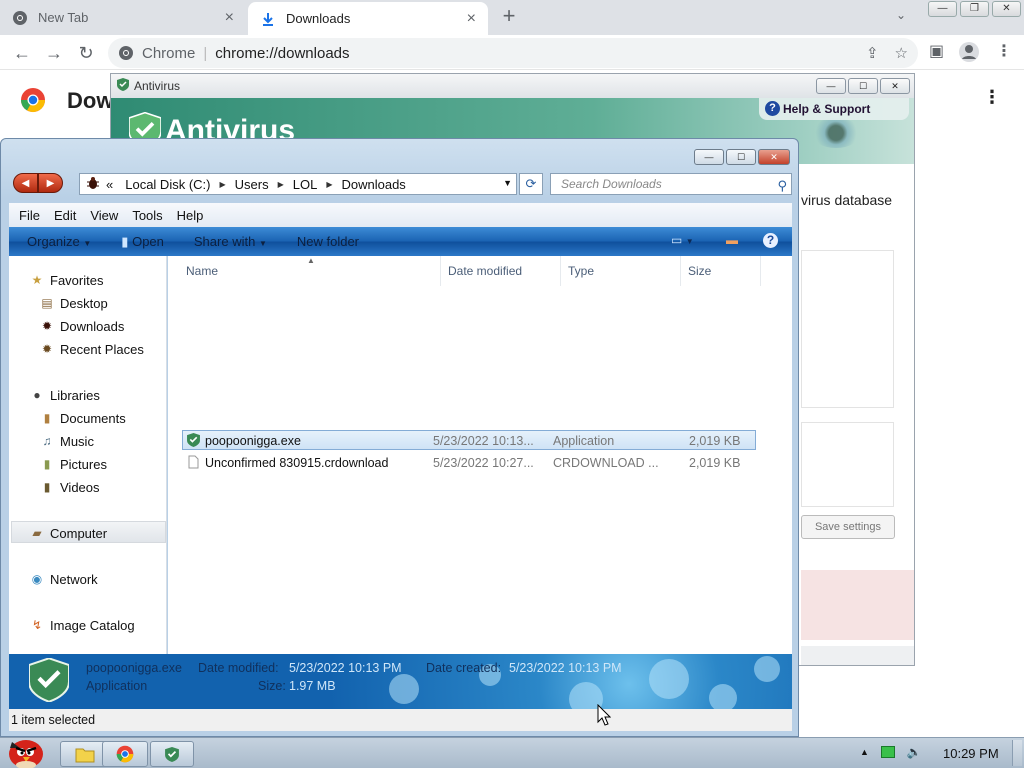 The image size is (1024, 768). Describe the element at coordinates (86, 53) in the screenshot. I see `reload-icon: ↻` at that location.